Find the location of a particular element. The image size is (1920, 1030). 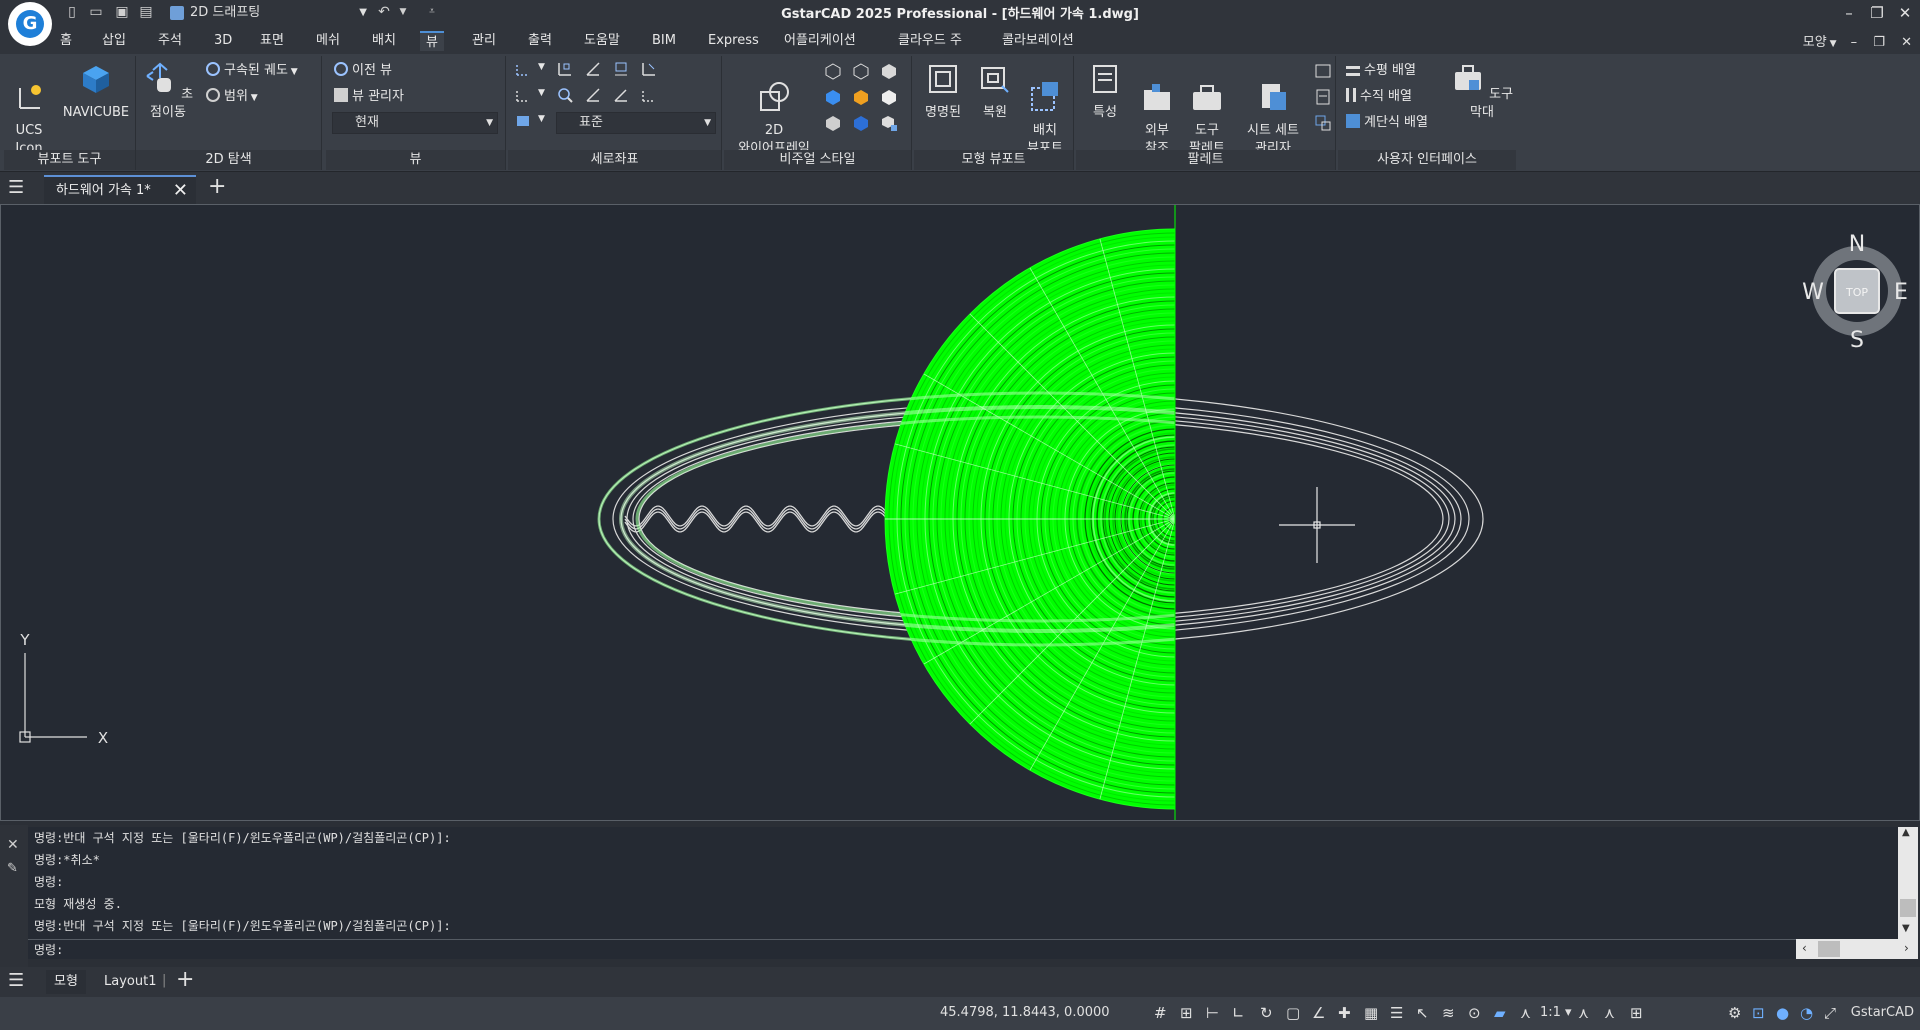

constrained-orbit-button: 구속된 궤도 ▼ is located at coordinates (252, 71).